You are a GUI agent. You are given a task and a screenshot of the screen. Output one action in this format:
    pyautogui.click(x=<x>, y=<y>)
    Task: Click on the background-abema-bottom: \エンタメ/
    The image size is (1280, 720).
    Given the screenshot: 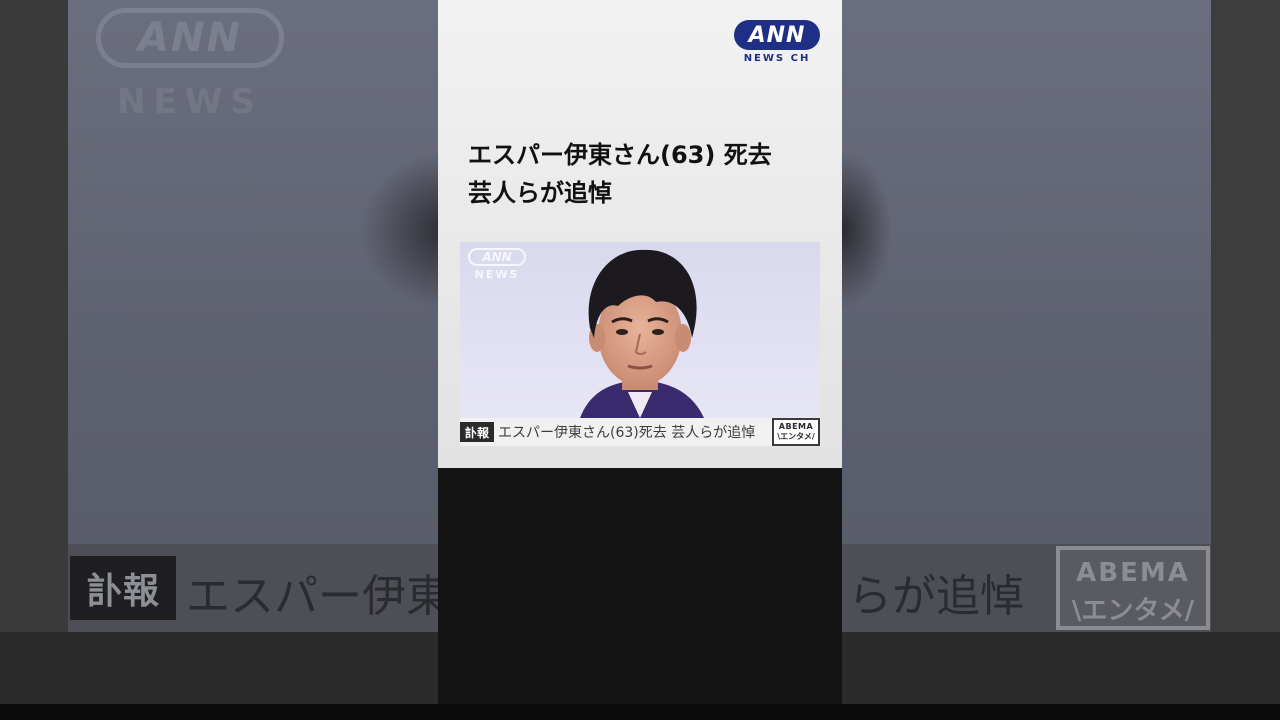 What is the action you would take?
    pyautogui.click(x=1133, y=611)
    